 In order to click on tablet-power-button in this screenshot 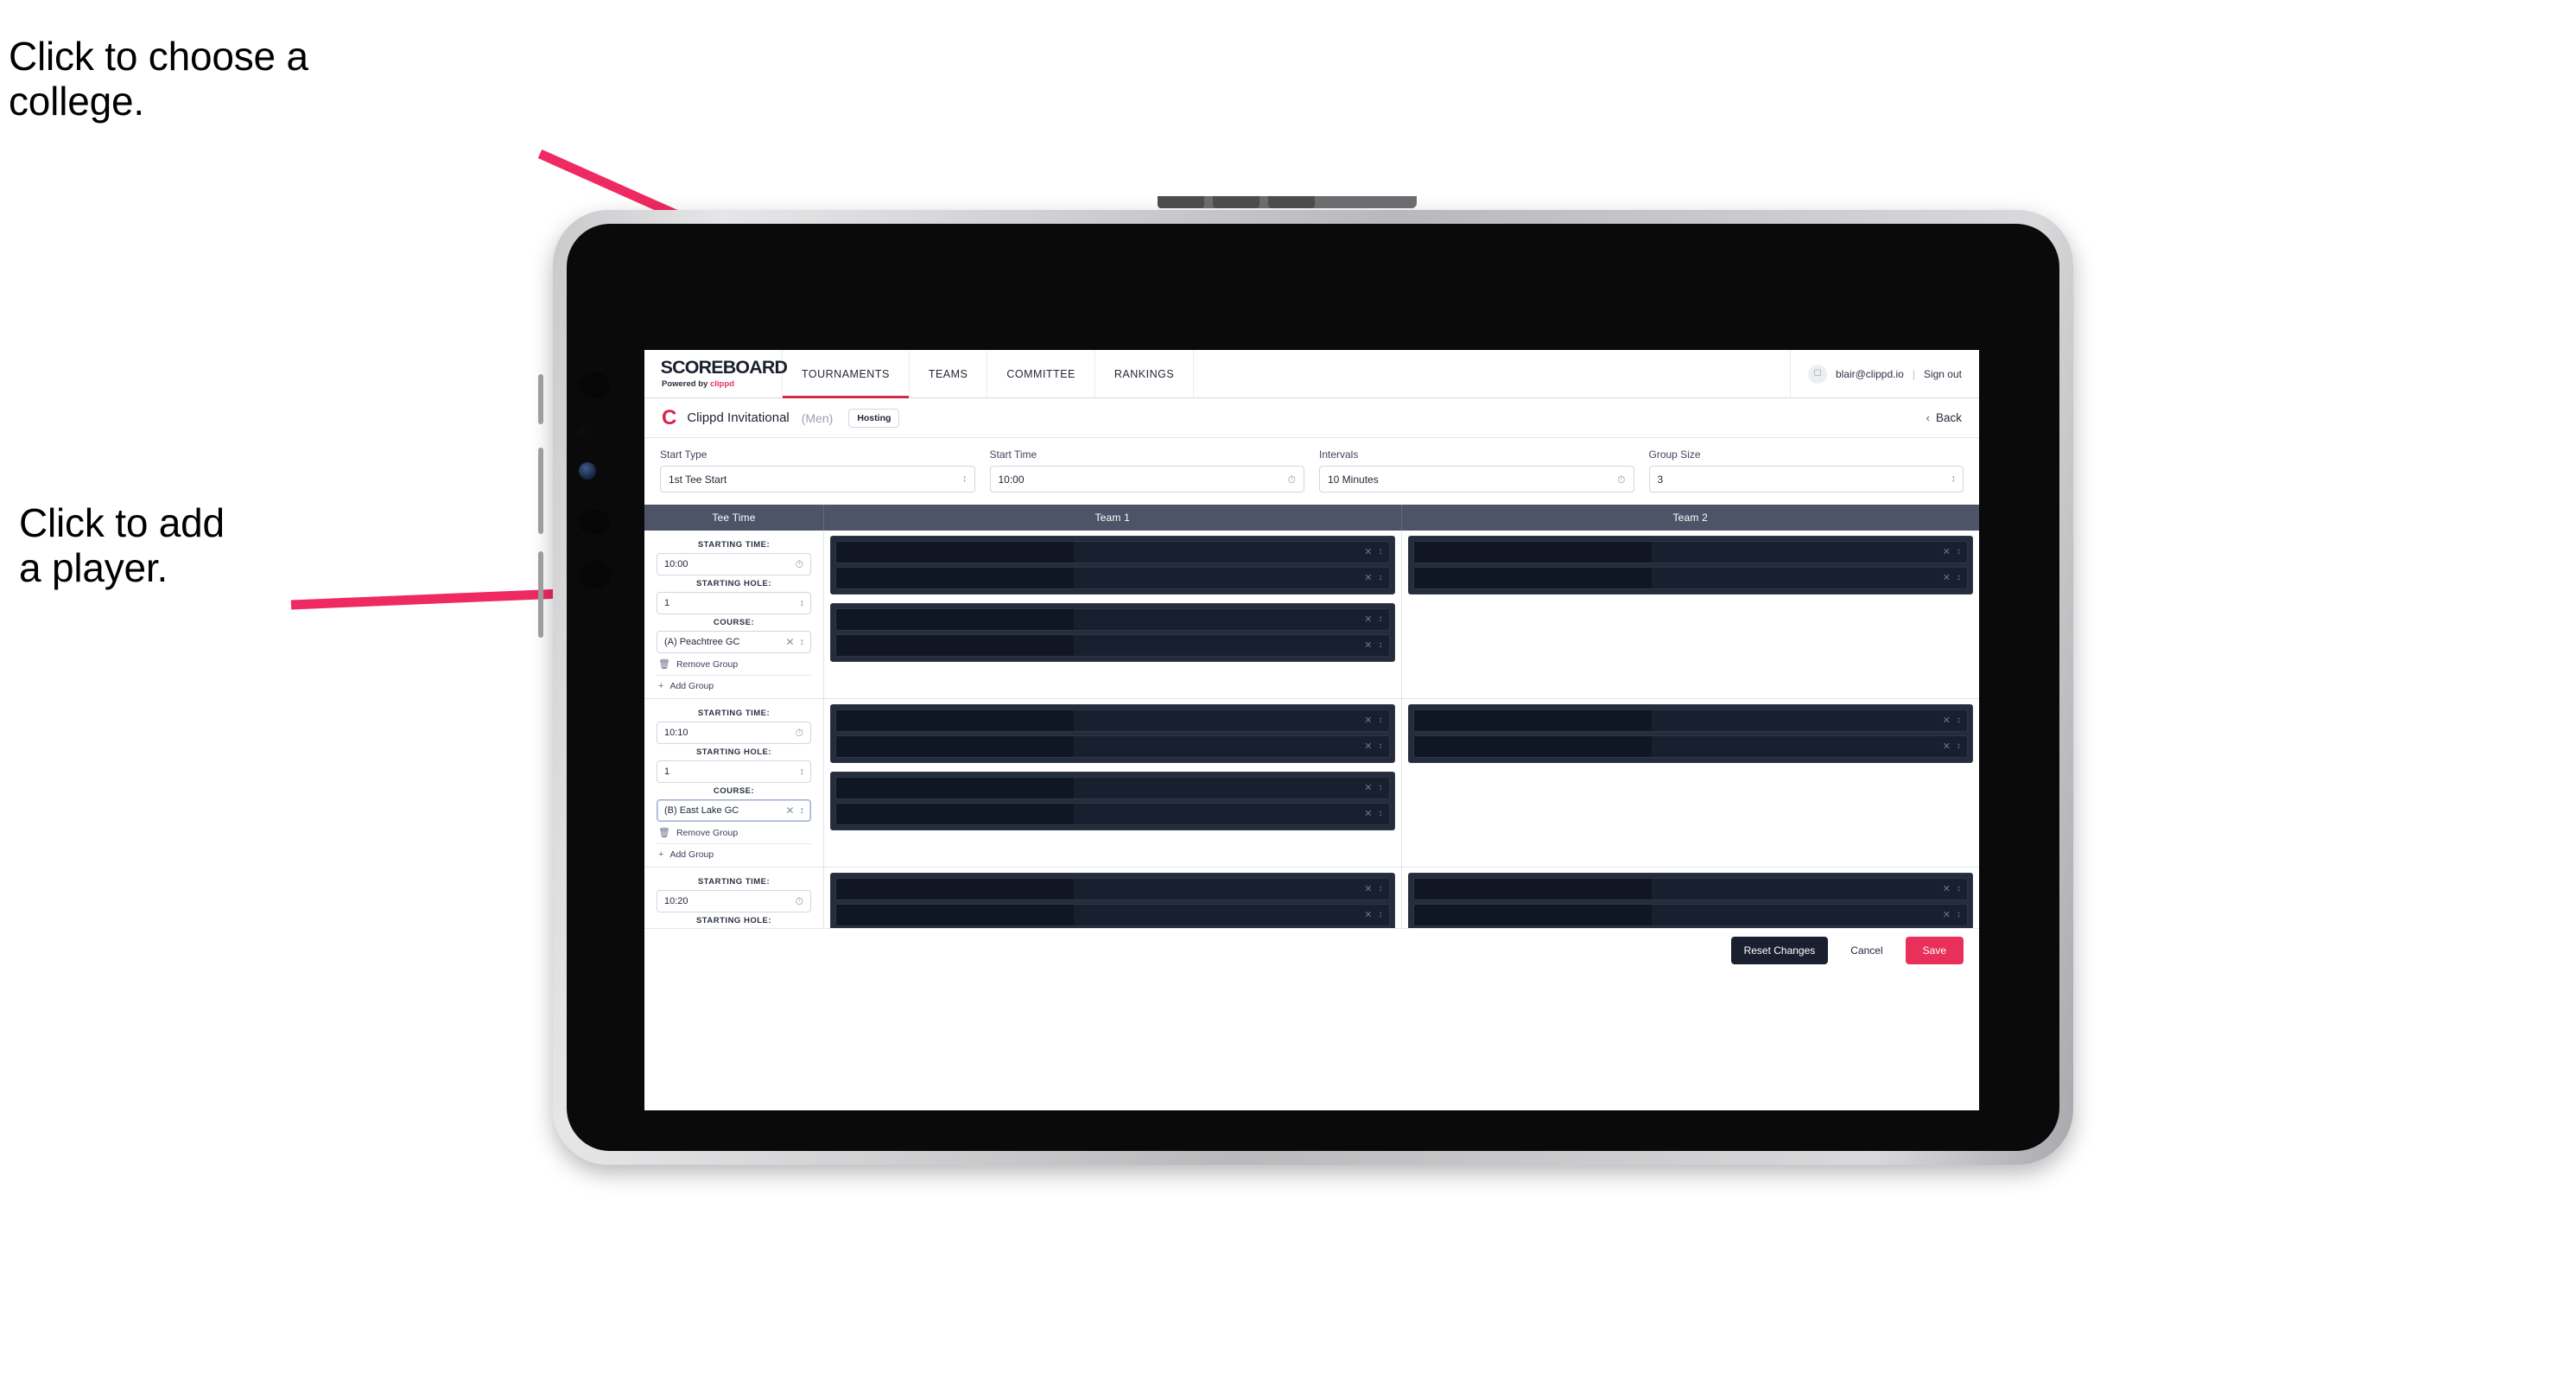, I will do `click(540, 399)`.